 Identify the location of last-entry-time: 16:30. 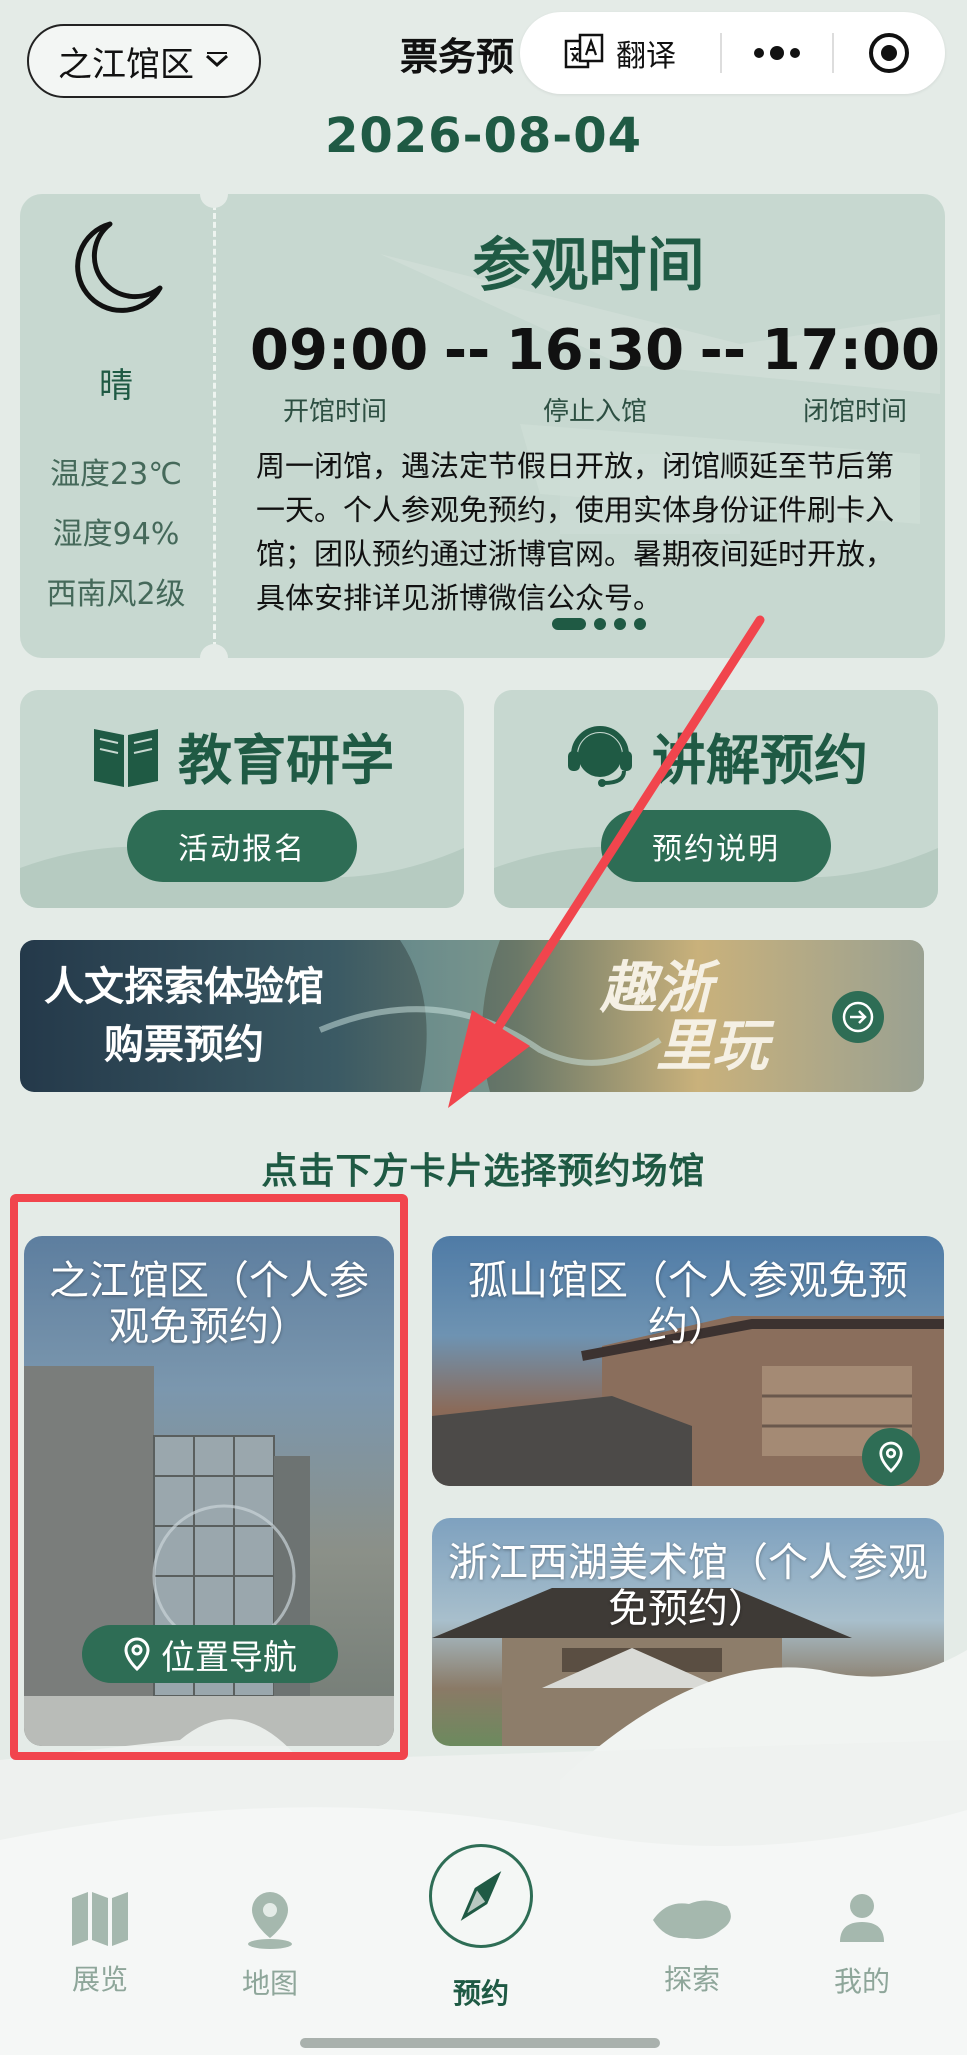
(595, 350).